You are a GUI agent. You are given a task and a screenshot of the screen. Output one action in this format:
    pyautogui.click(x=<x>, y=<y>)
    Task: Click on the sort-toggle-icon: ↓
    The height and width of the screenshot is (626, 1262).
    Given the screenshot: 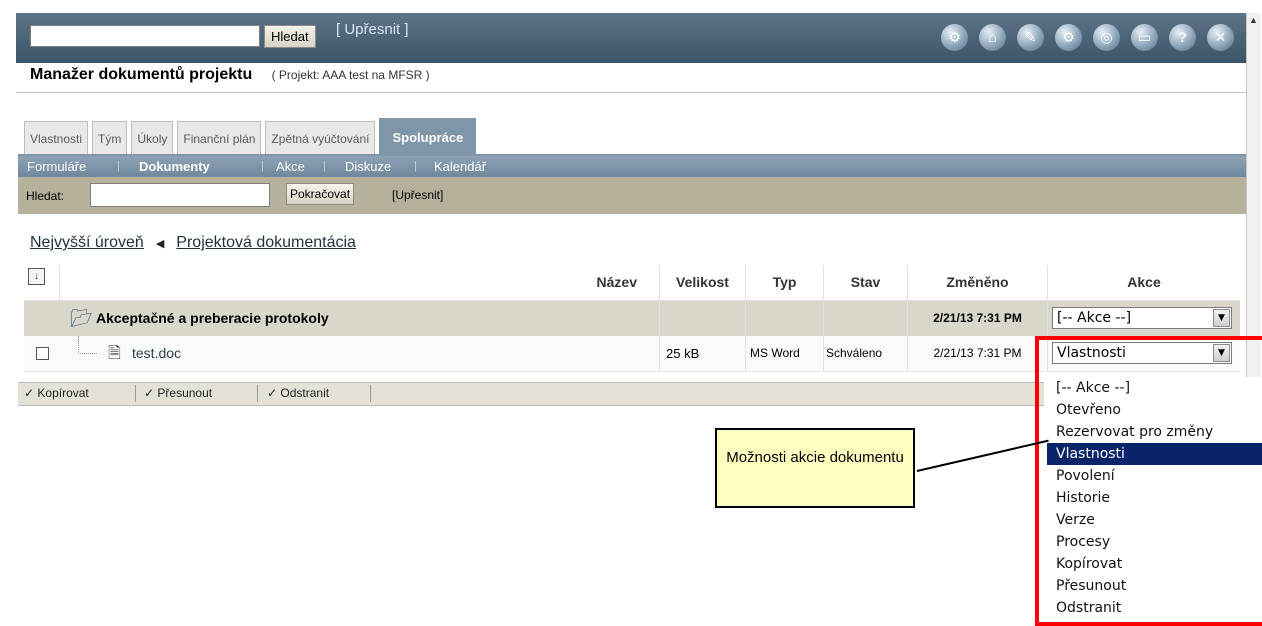 What is the action you would take?
    pyautogui.click(x=36, y=276)
    